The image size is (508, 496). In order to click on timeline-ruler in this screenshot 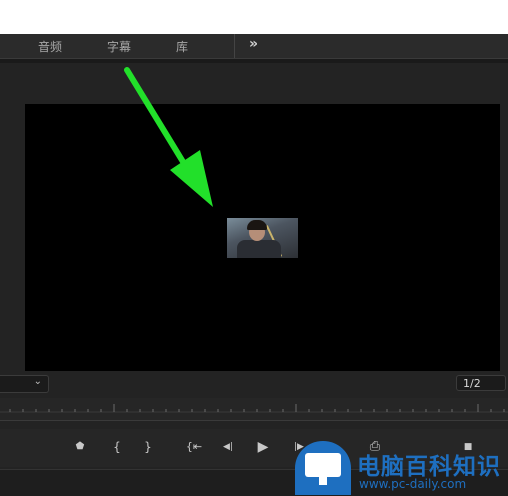, I will do `click(254, 409)`.